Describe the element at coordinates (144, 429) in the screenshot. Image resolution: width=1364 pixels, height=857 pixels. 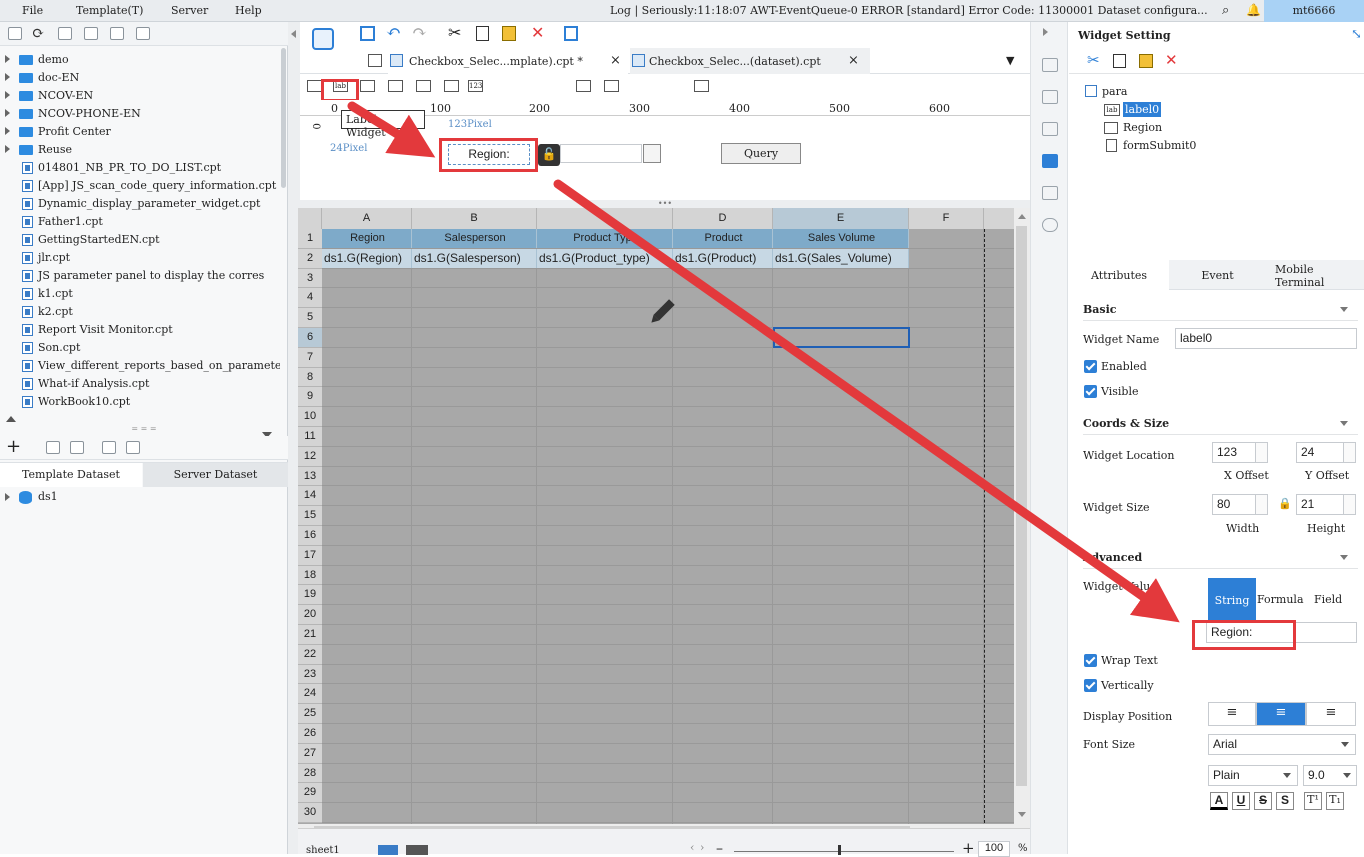
I see `splitter-handle: = = =` at that location.